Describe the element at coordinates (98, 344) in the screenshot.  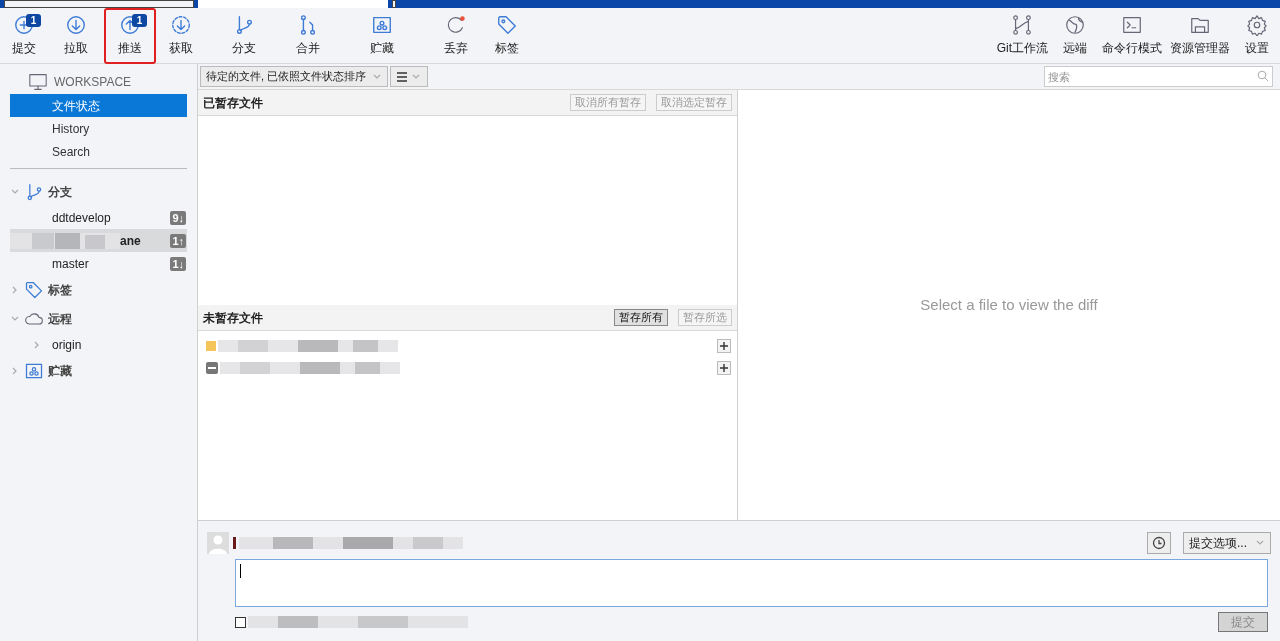
I see `sidebar-item: origin` at that location.